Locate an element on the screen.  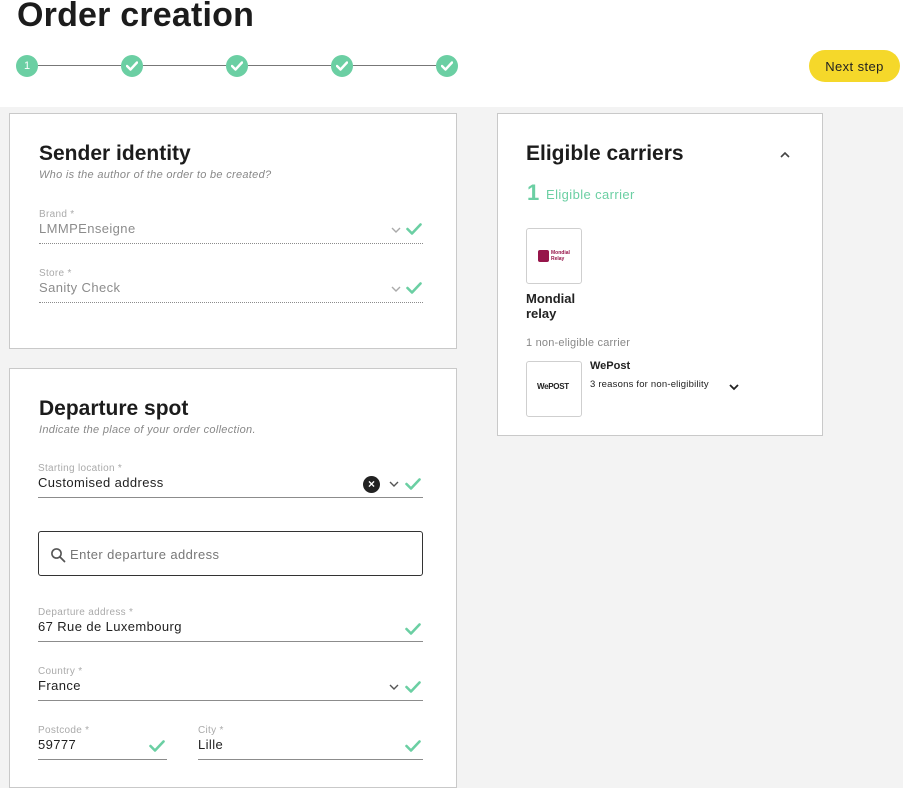
store-label: Store * is located at coordinates (55, 273).